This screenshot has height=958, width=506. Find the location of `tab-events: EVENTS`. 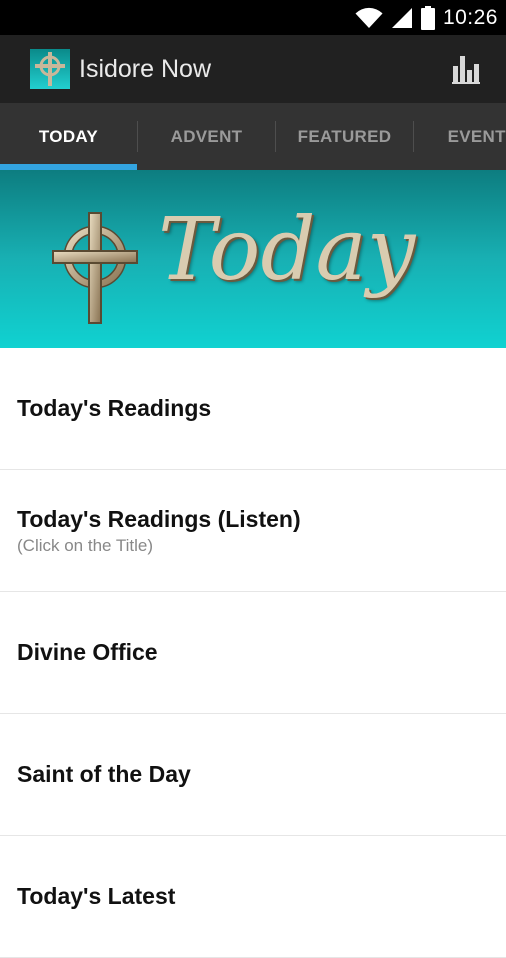

tab-events: EVENTS is located at coordinates (460, 136).